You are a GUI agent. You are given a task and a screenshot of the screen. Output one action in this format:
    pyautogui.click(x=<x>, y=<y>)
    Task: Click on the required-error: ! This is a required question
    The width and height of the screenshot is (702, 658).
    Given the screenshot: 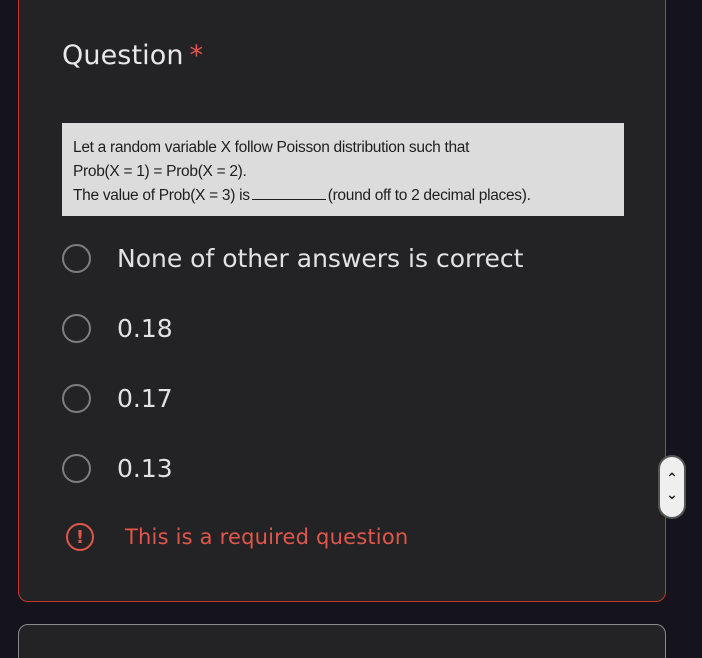 What is the action you would take?
    pyautogui.click(x=237, y=537)
    